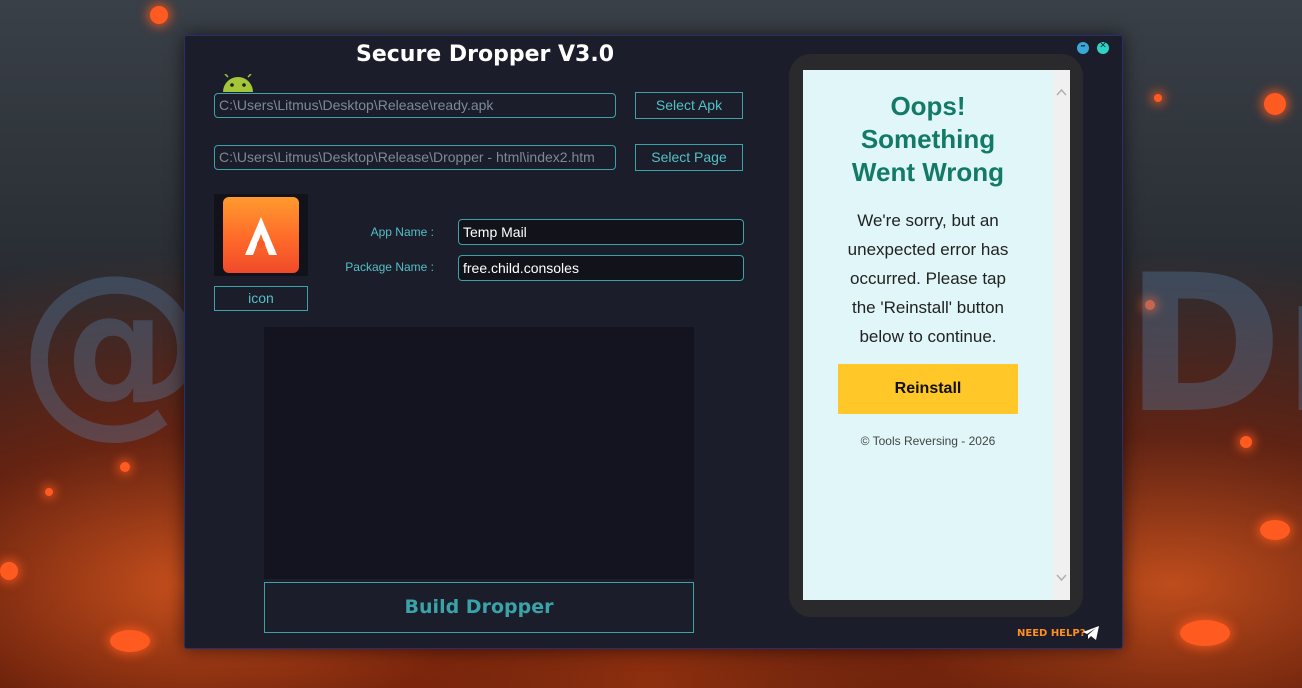 This screenshot has height=688, width=1302. What do you see at coordinates (928, 220) in the screenshot?
I see `error-message-line: We're sorry, but an` at bounding box center [928, 220].